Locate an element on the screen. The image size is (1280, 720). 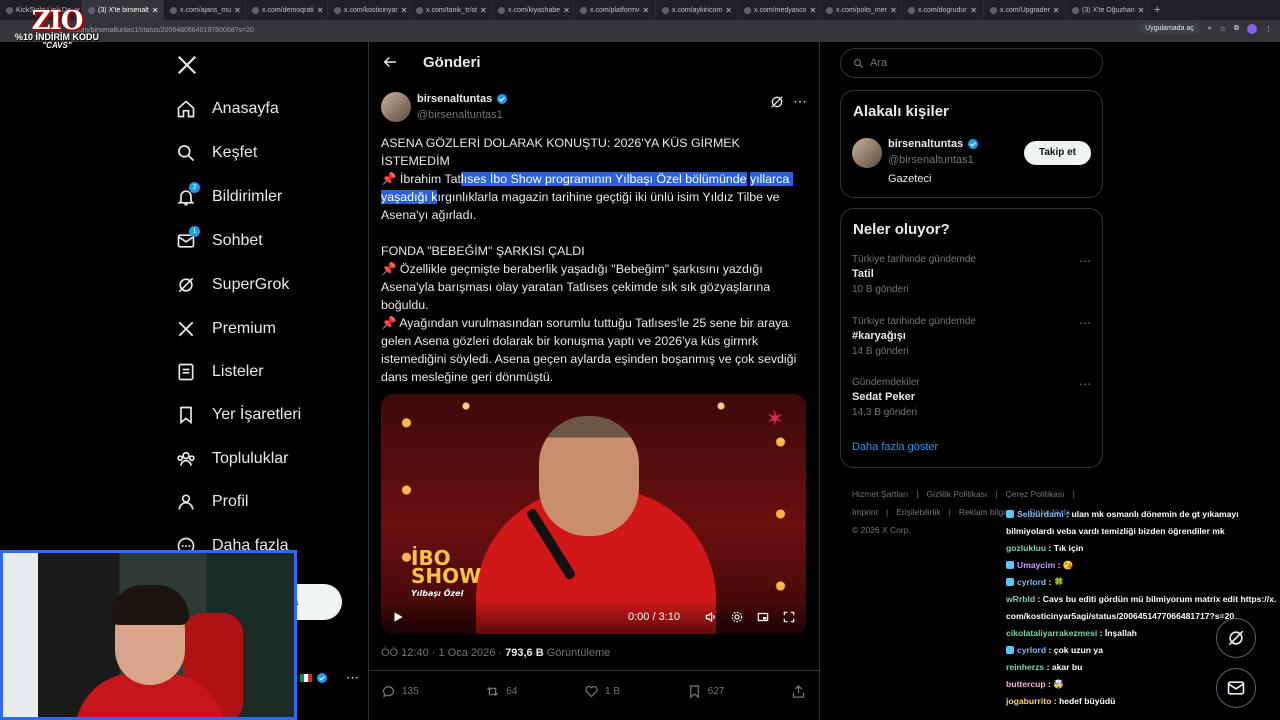
sidebar-item-premium: Premium is located at coordinates (226, 329).